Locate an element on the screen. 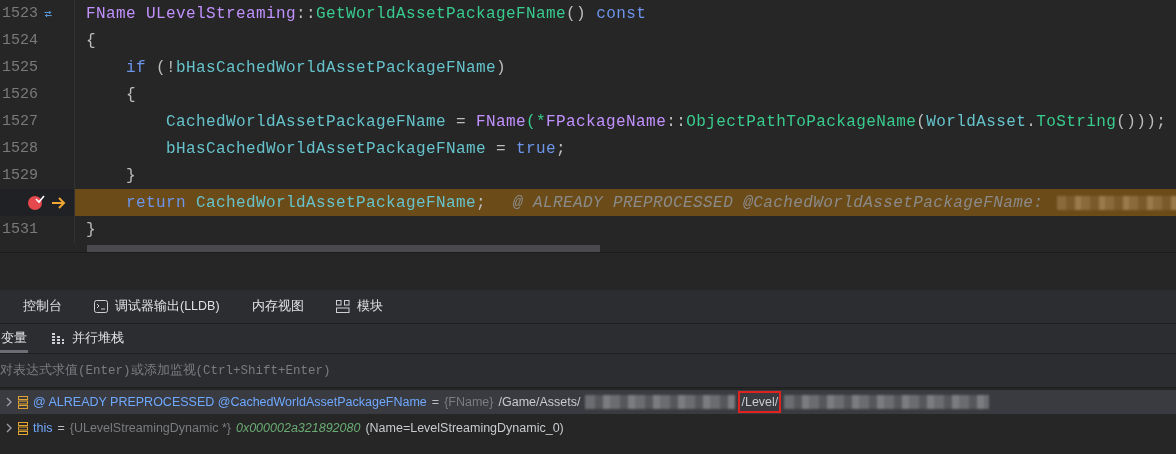 This screenshot has width=1176, height=454. variable-value: /Game/Assets/ is located at coordinates (539, 402).